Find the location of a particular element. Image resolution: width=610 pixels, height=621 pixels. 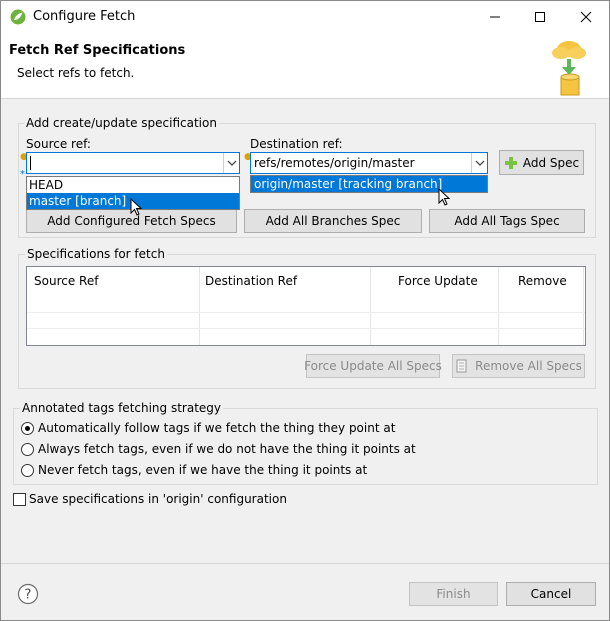

destination-ref-value: refs/remotes/origin/master is located at coordinates (334, 163).